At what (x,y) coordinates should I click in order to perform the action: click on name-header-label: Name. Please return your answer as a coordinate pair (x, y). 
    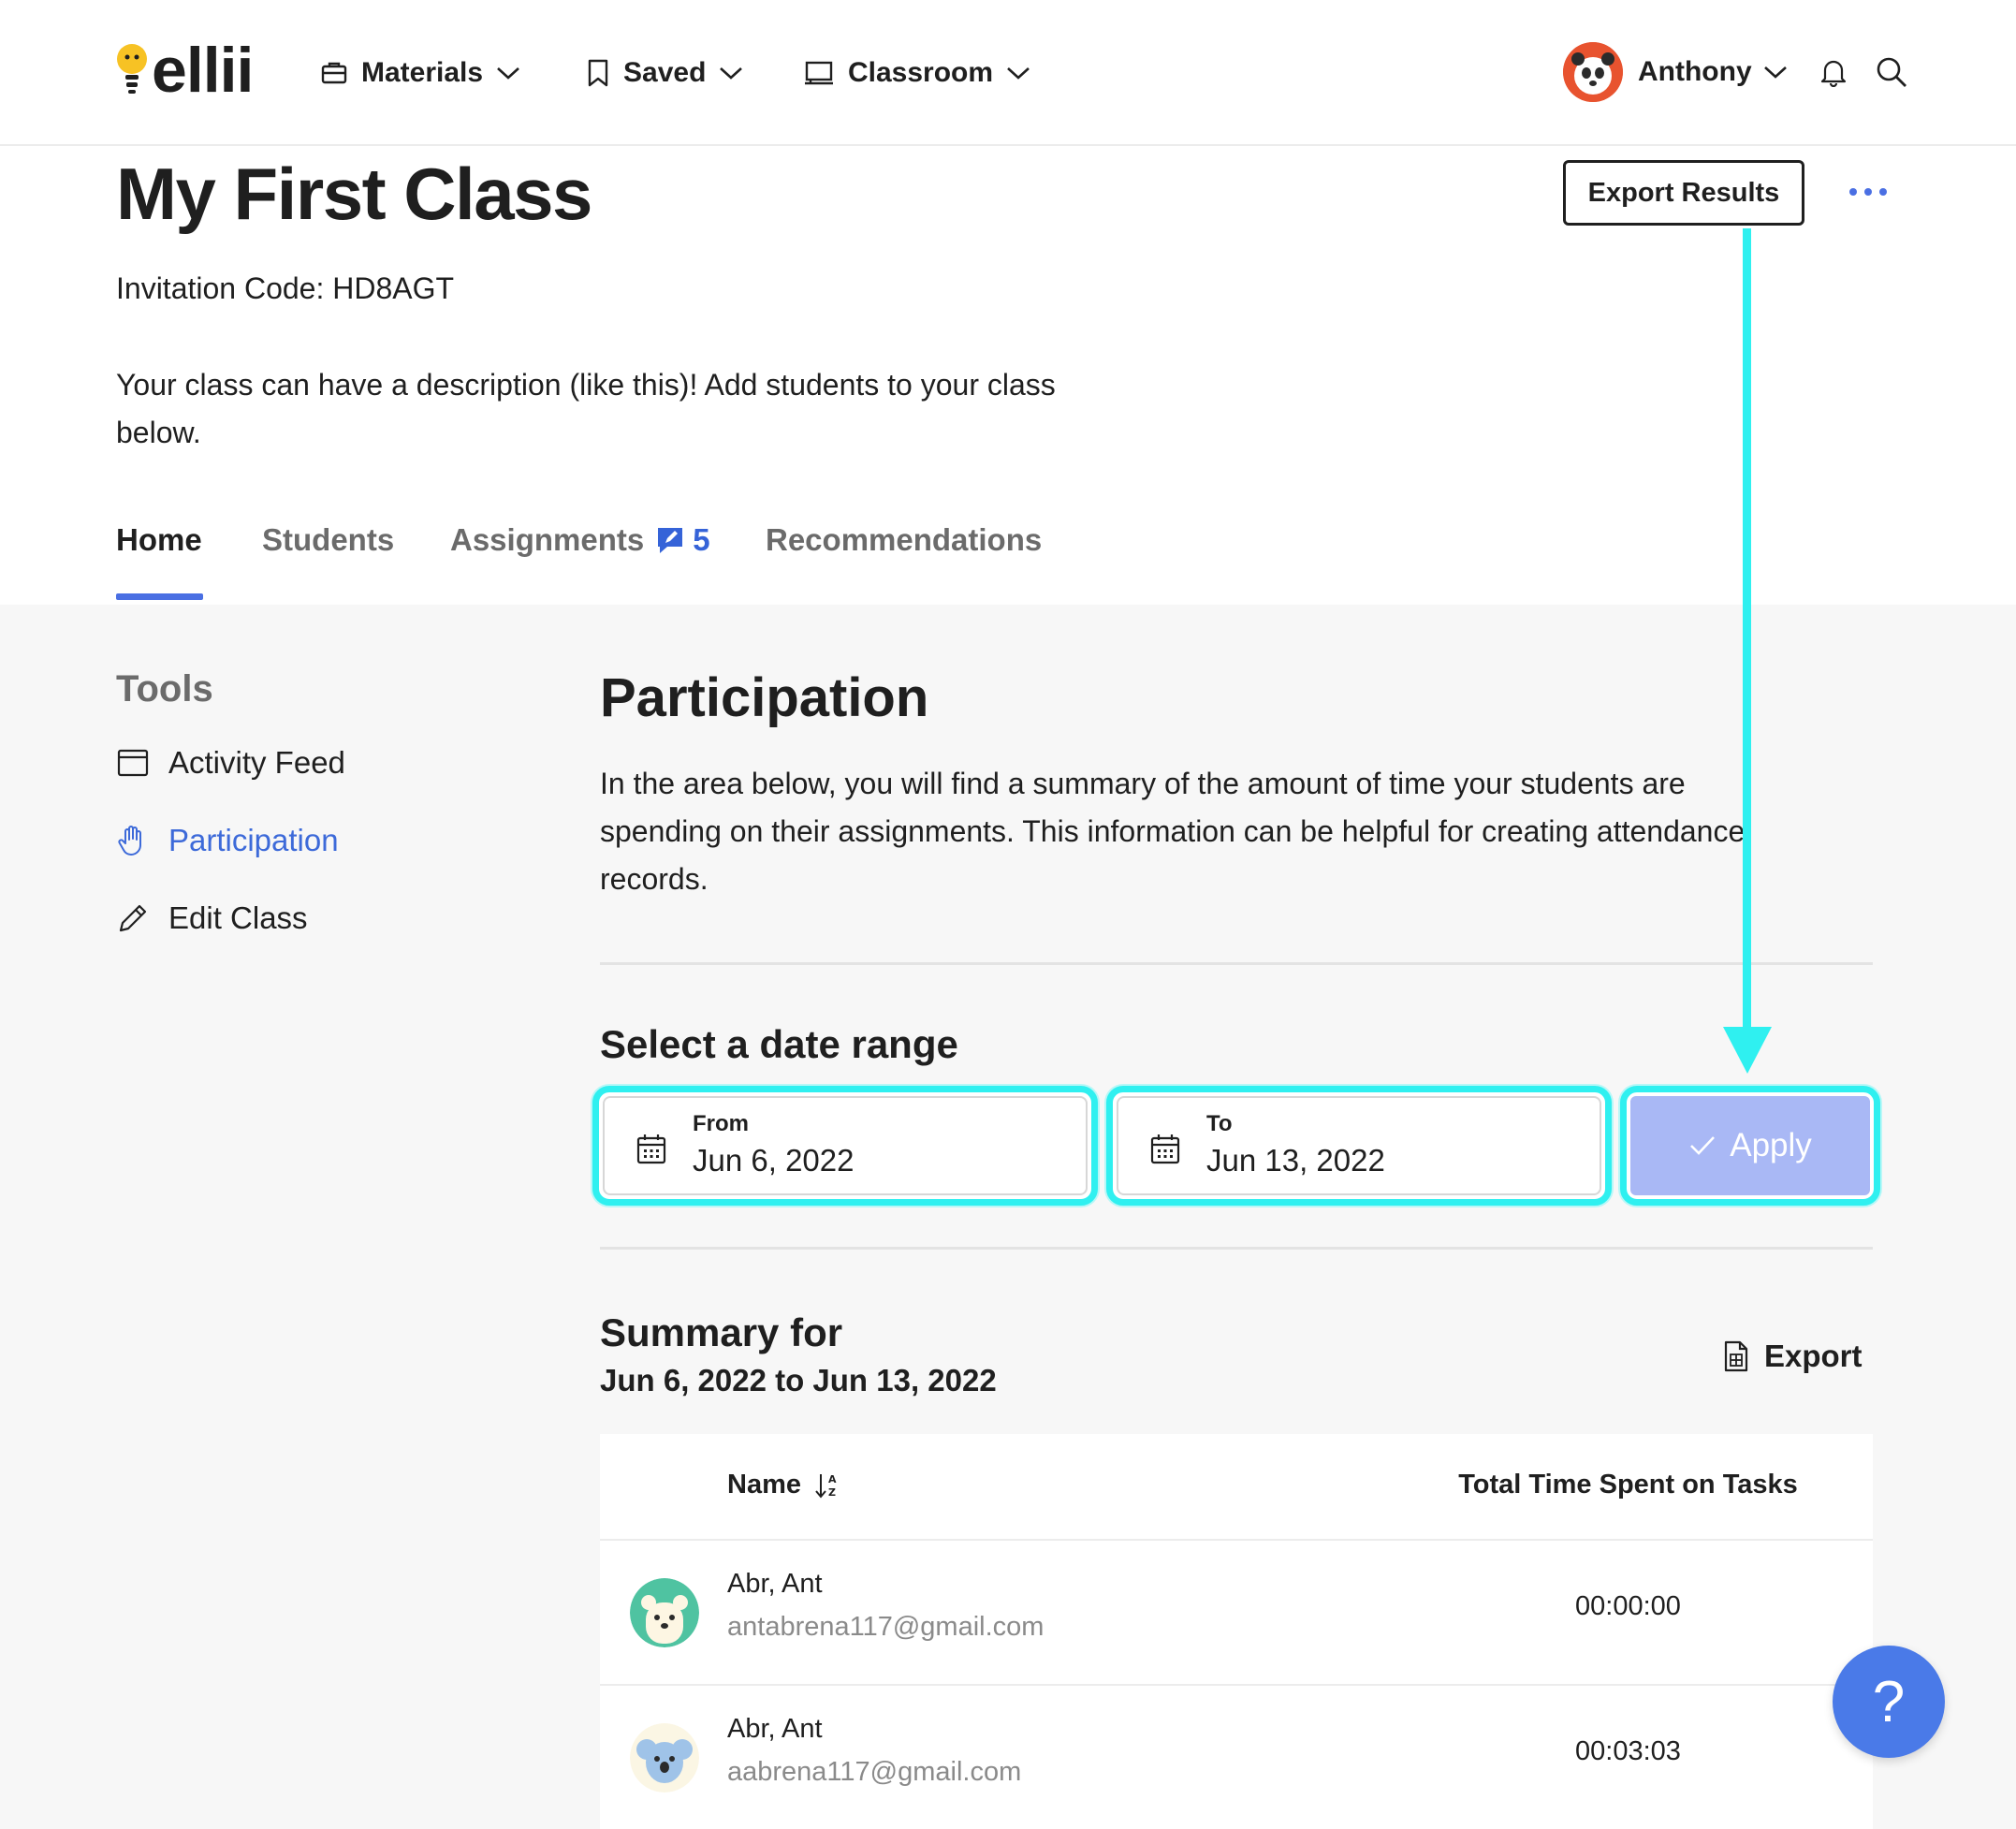
    Looking at the image, I should click on (764, 1485).